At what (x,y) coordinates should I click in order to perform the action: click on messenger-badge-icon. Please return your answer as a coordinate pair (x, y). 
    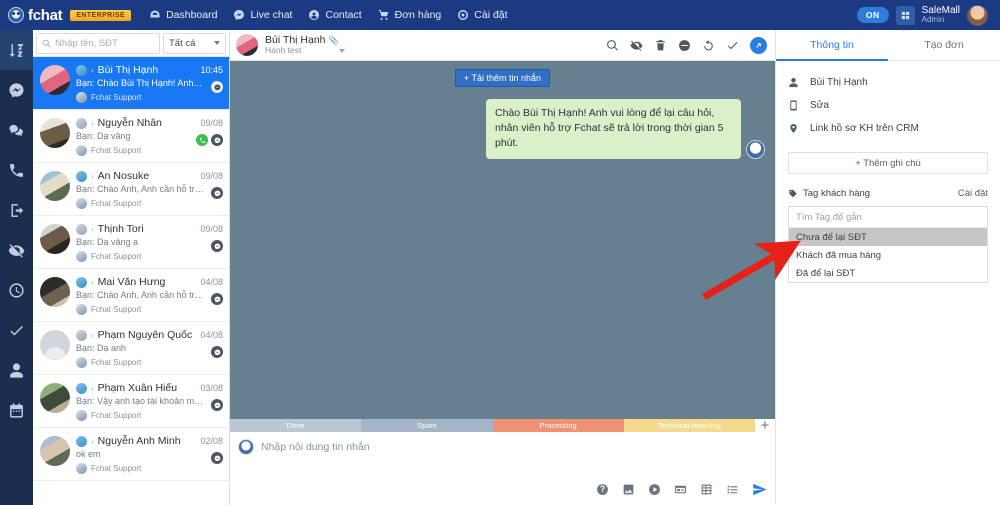
    Looking at the image, I should click on (217, 87).